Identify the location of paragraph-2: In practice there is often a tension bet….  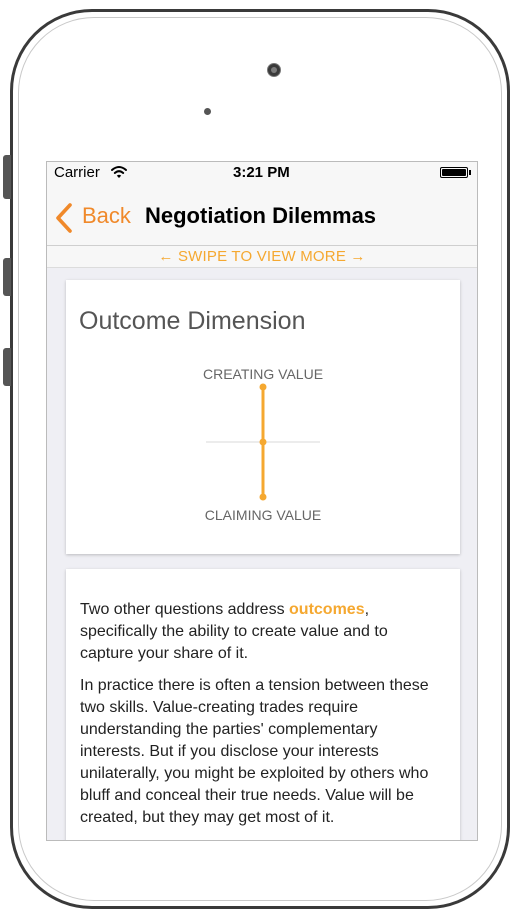
(254, 751).